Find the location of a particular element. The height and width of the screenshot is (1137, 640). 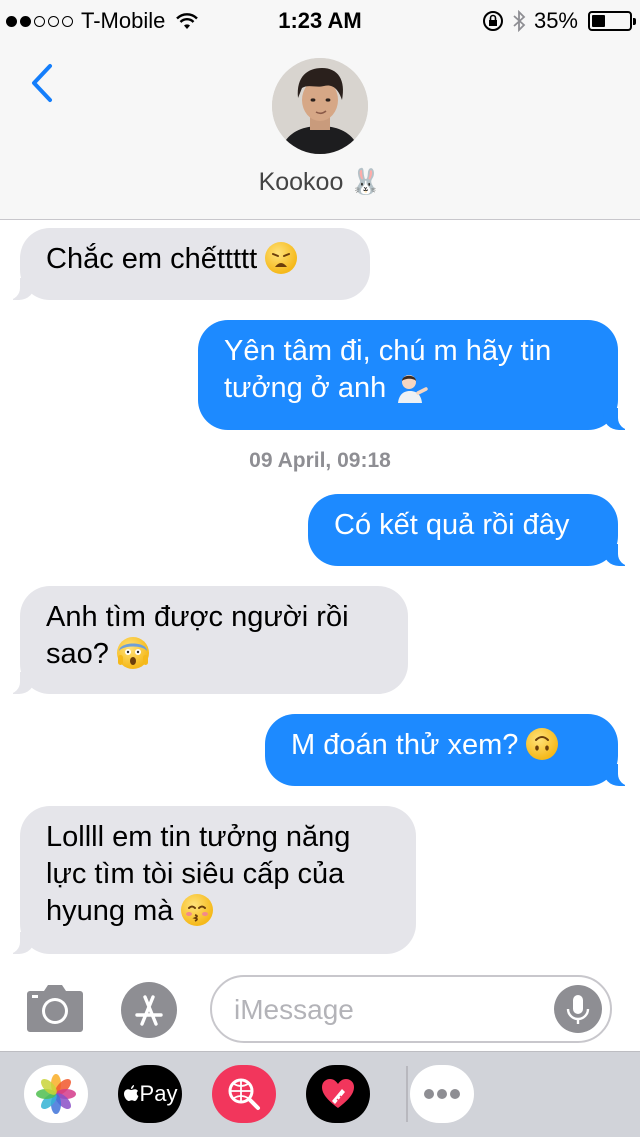

carrier-name: T-Mobile is located at coordinates (123, 20).